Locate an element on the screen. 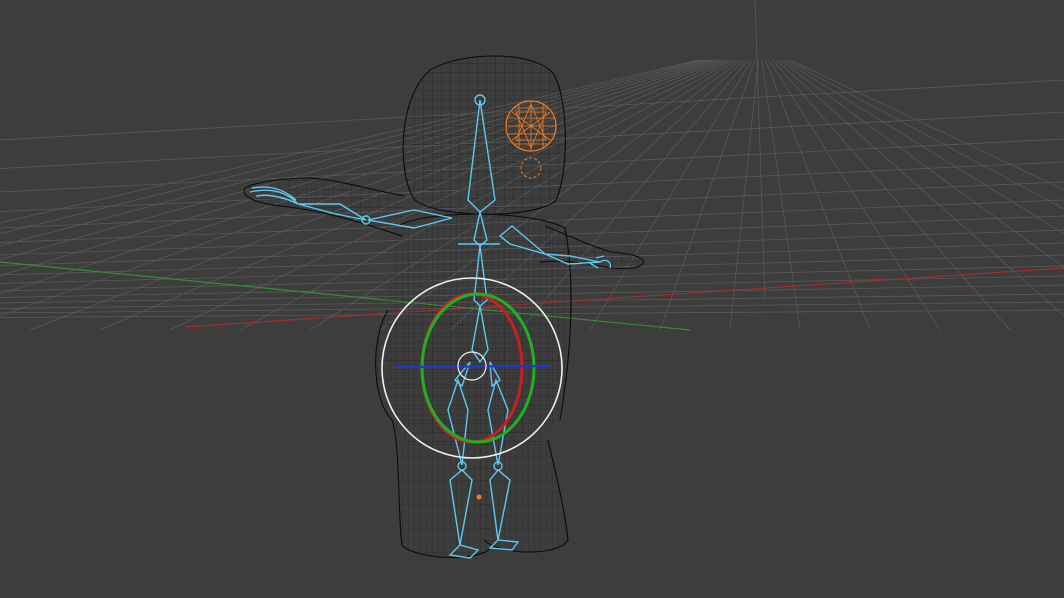 This screenshot has width=1064, height=598. mesh-head is located at coordinates (484, 135).